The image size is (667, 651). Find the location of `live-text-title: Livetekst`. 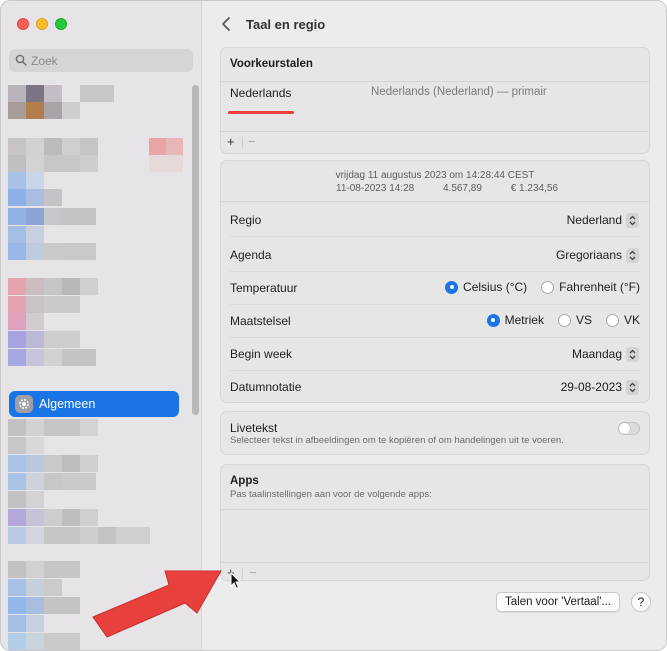

live-text-title: Livetekst is located at coordinates (254, 428).